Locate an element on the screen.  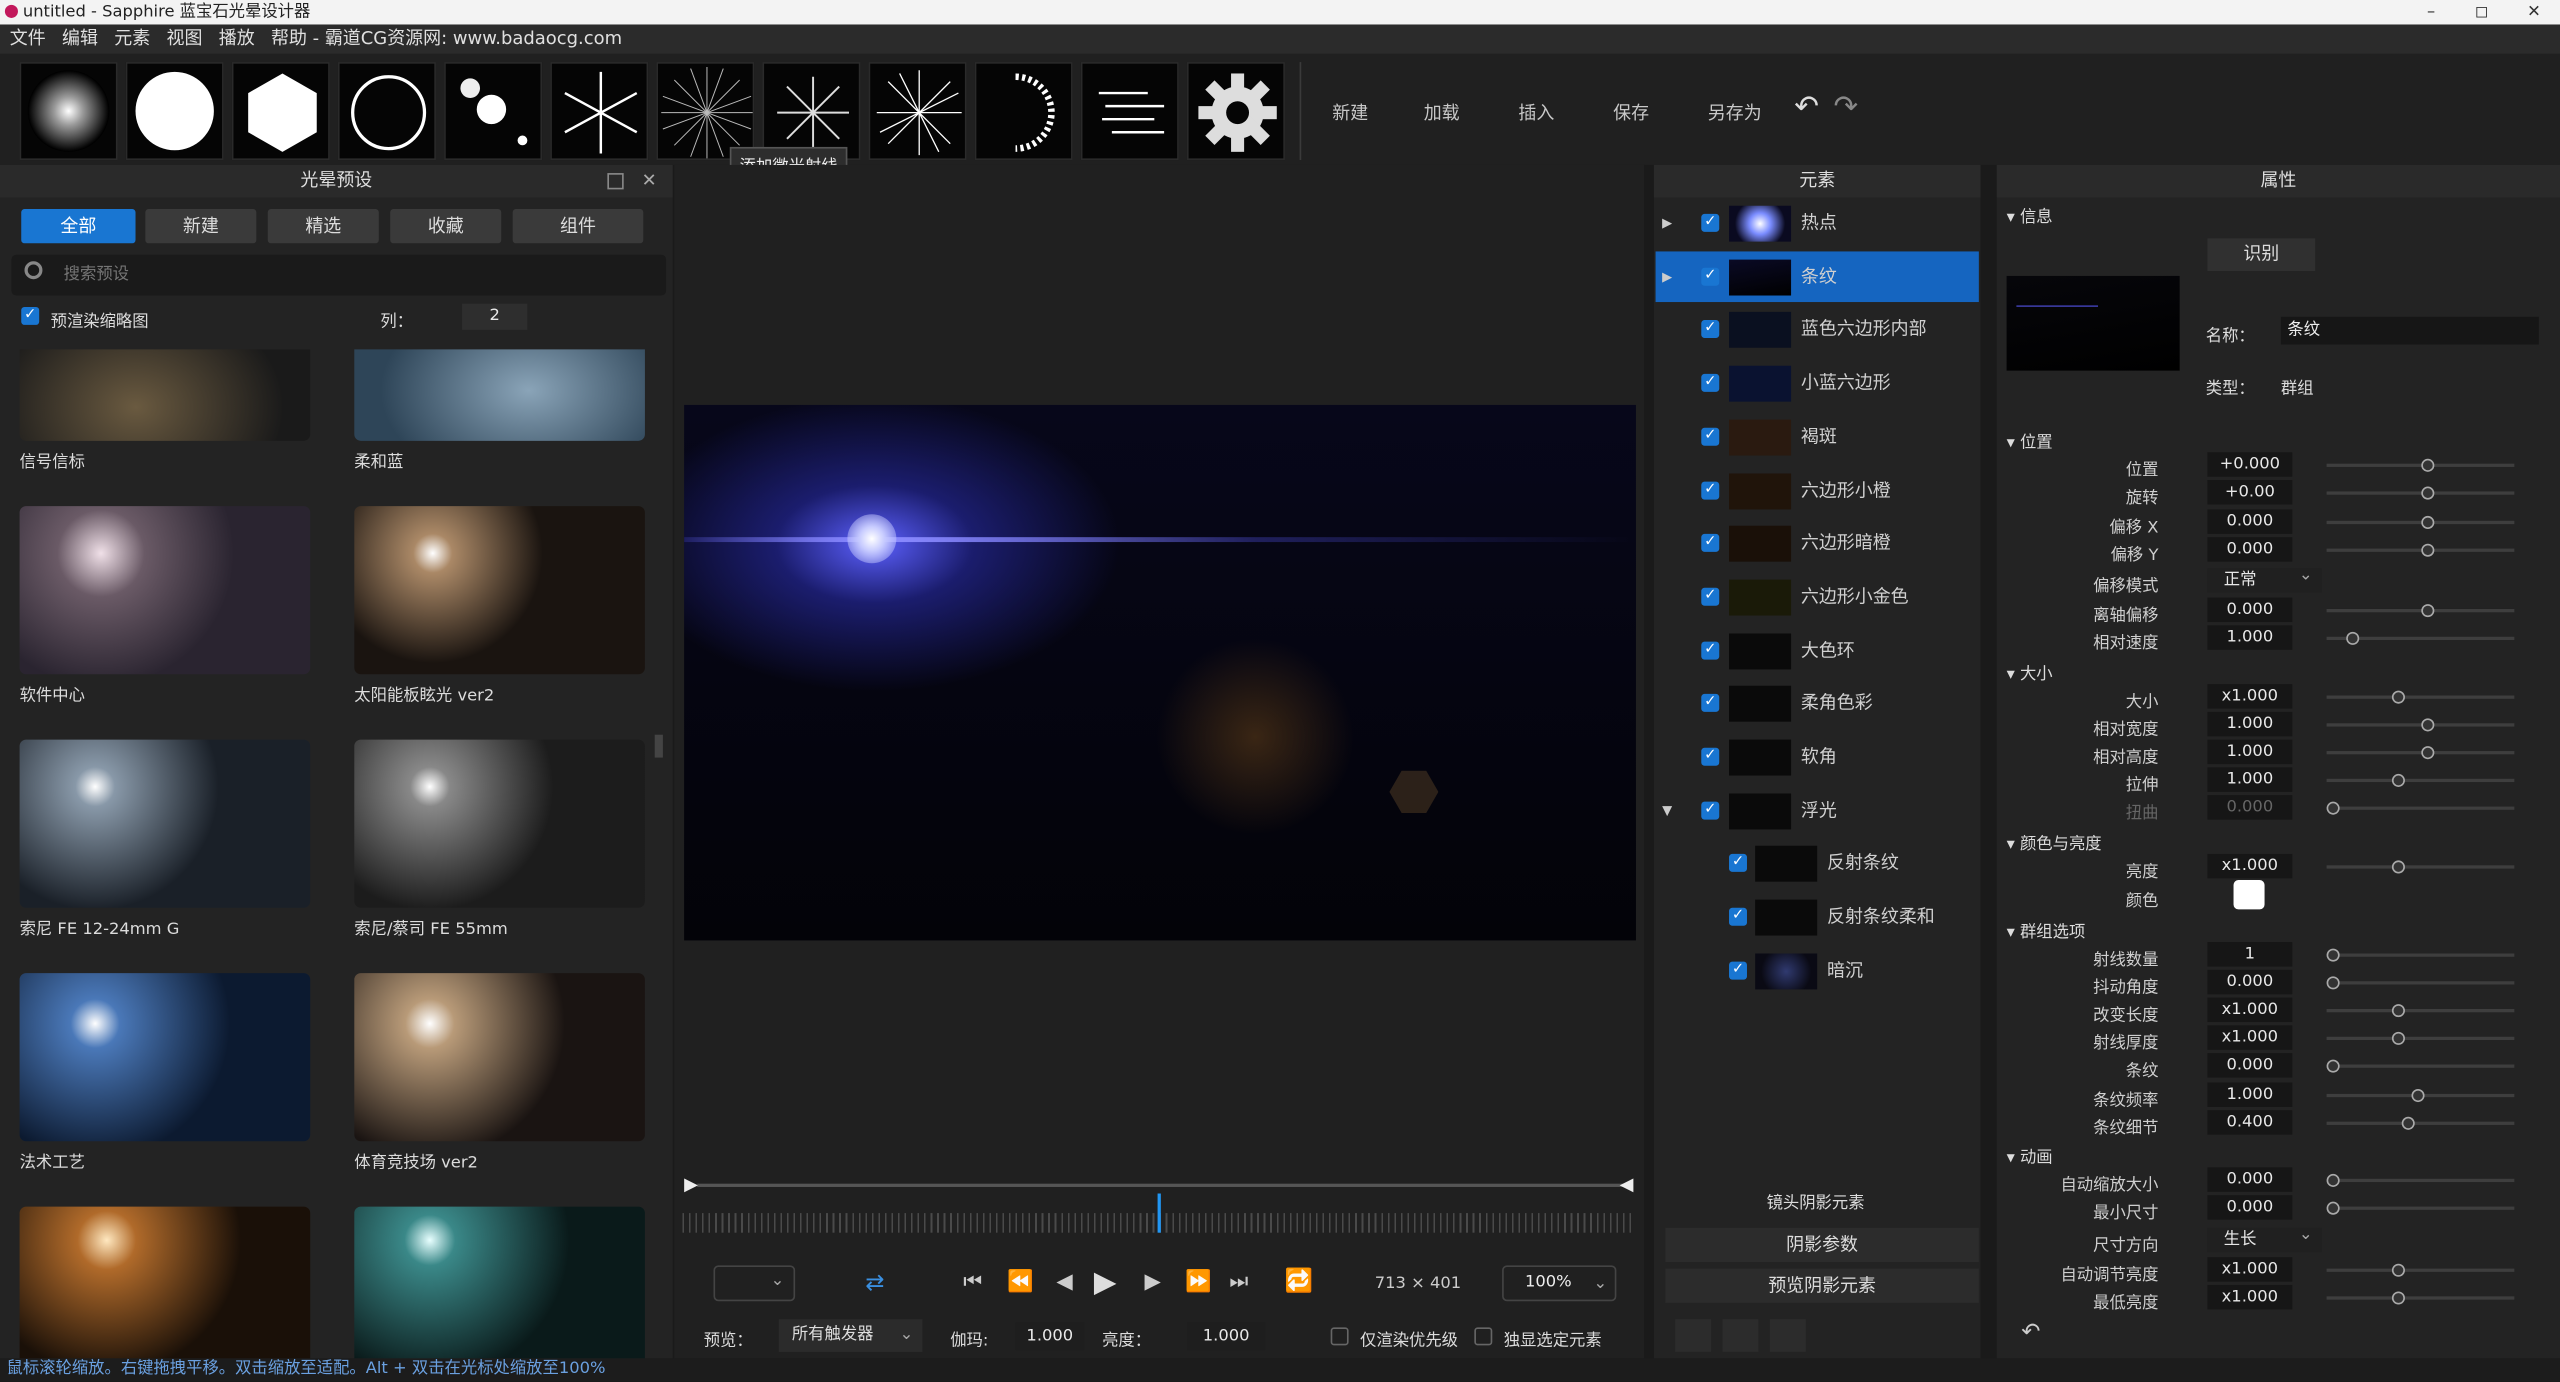
load-button: 加载 is located at coordinates (1442, 113).